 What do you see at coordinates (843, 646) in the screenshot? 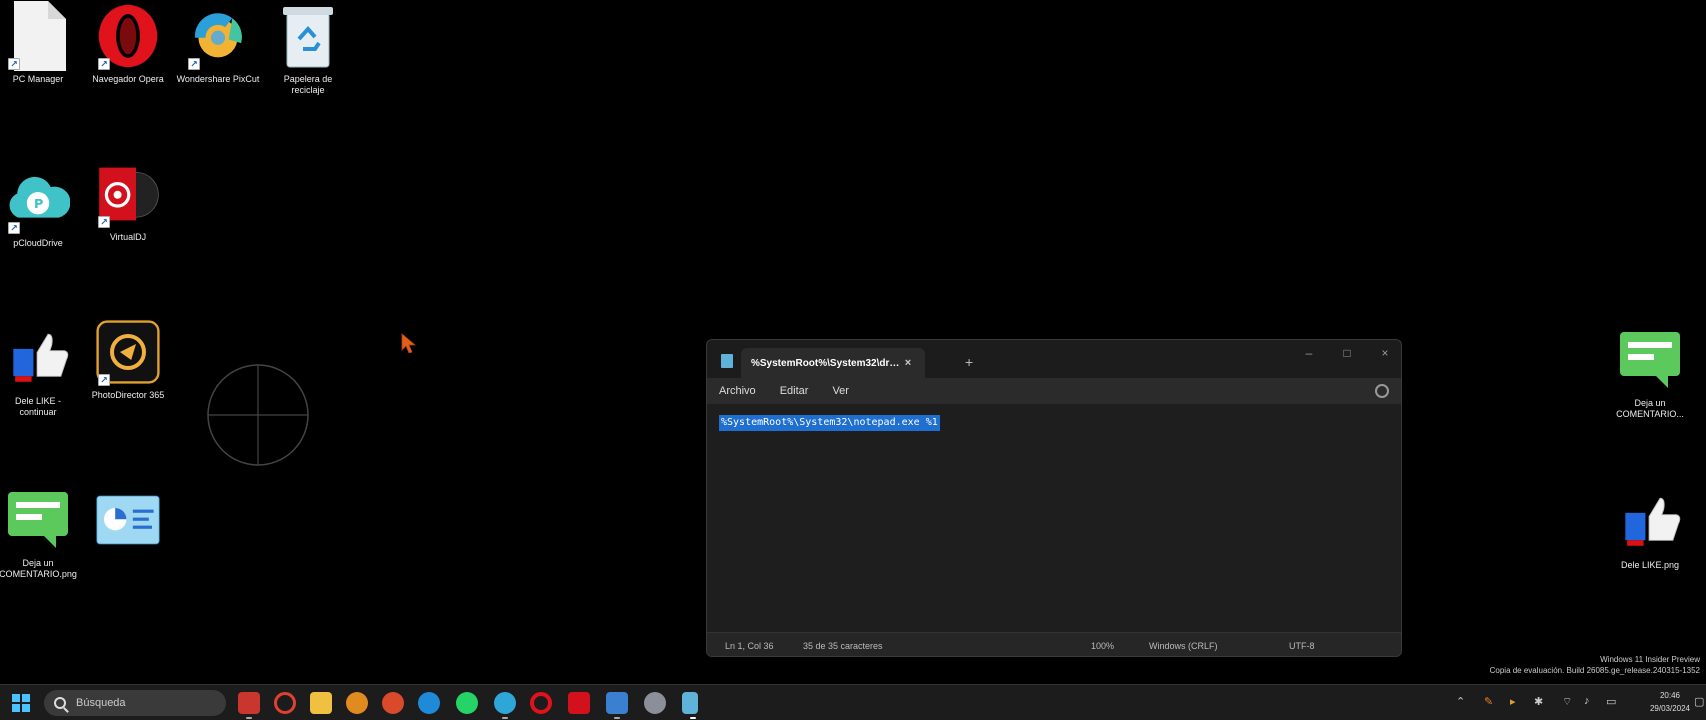
I see `status-char-count: 35 de 35 caracteres` at bounding box center [843, 646].